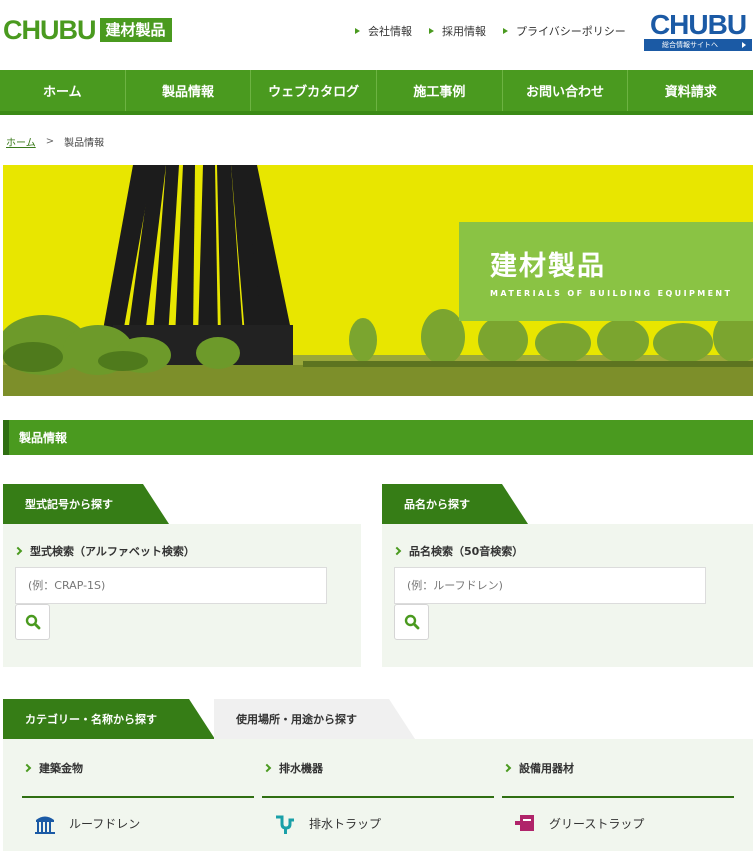 This screenshot has height=851, width=753. What do you see at coordinates (112, 551) in the screenshot?
I see `model-search-label-text: 型式検索（アルファベット検索）` at bounding box center [112, 551].